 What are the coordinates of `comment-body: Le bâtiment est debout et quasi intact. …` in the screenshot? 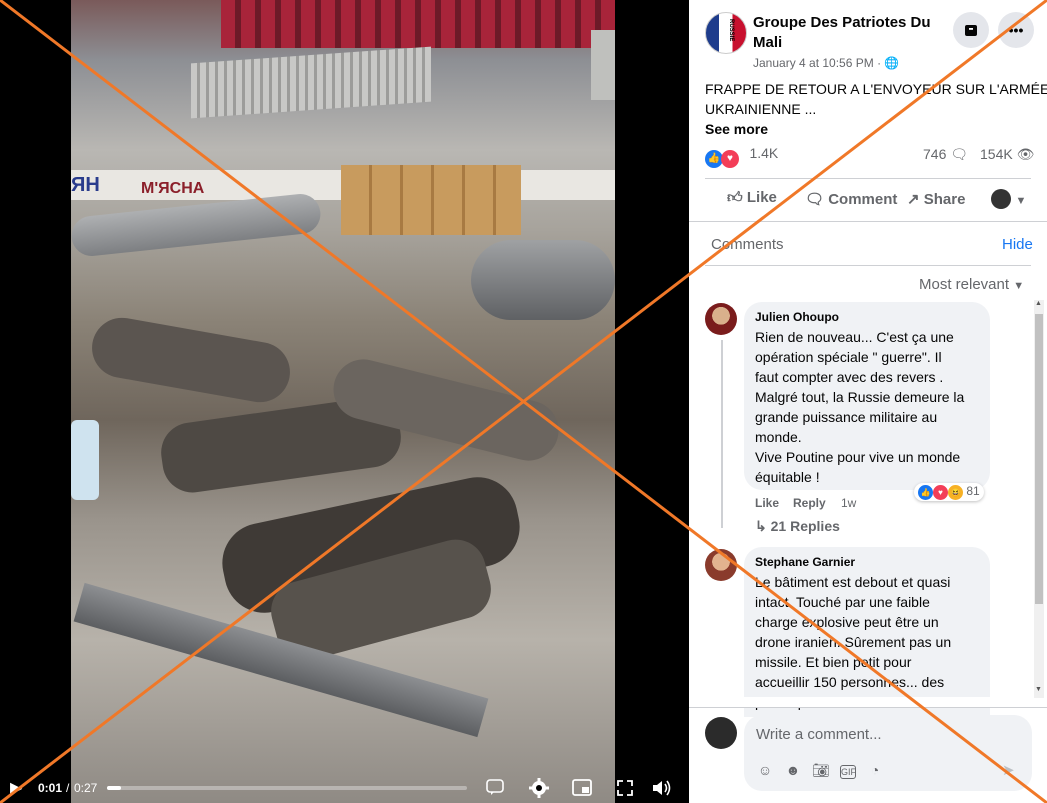 It's located at (853, 642).